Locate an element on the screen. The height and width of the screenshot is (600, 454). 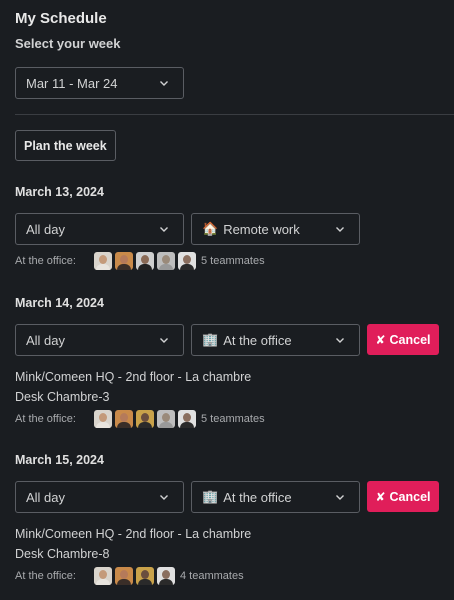
house-icon: 🏠 is located at coordinates (210, 228).